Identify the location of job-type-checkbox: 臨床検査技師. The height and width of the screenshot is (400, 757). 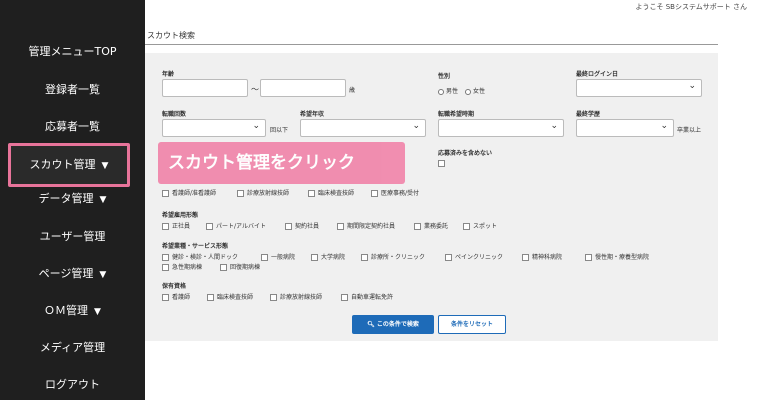
(331, 192).